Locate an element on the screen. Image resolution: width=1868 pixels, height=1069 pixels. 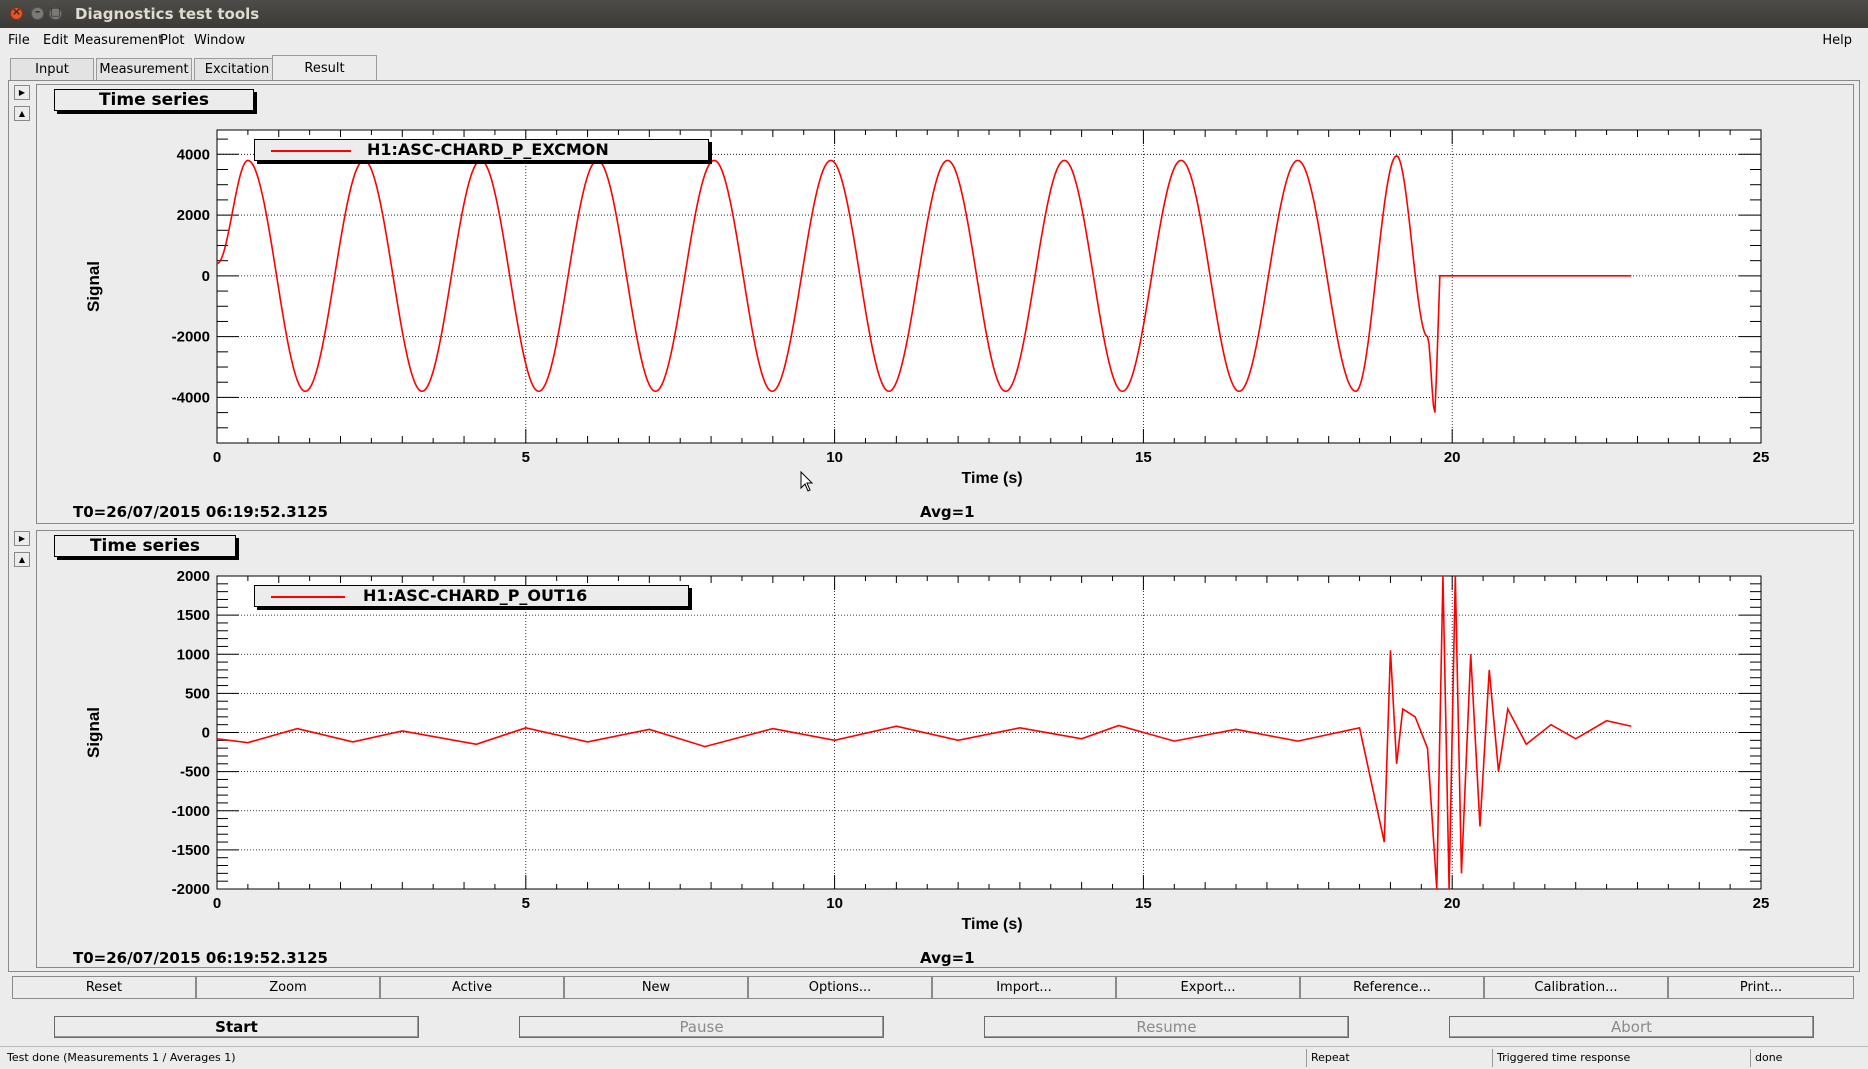
legend-out16: H1:ASC-CHARD_P_OUT16 is located at coordinates (471, 596).